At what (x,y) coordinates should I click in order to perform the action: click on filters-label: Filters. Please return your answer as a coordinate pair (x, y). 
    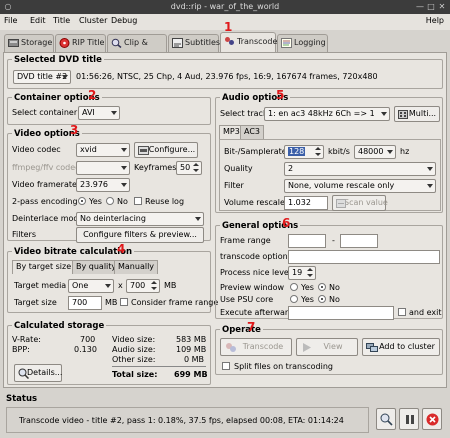
    Looking at the image, I should click on (24, 234).